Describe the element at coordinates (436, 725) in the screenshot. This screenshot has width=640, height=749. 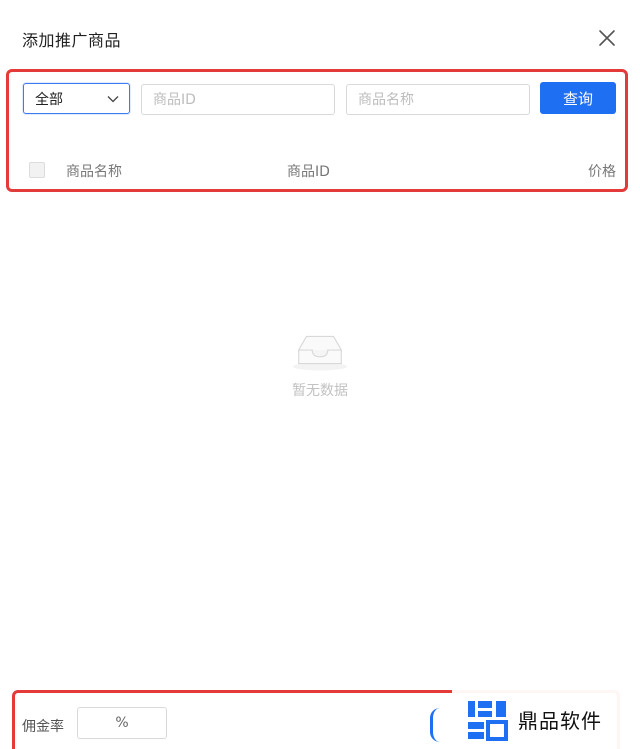
I see `confirm-button-edge` at that location.